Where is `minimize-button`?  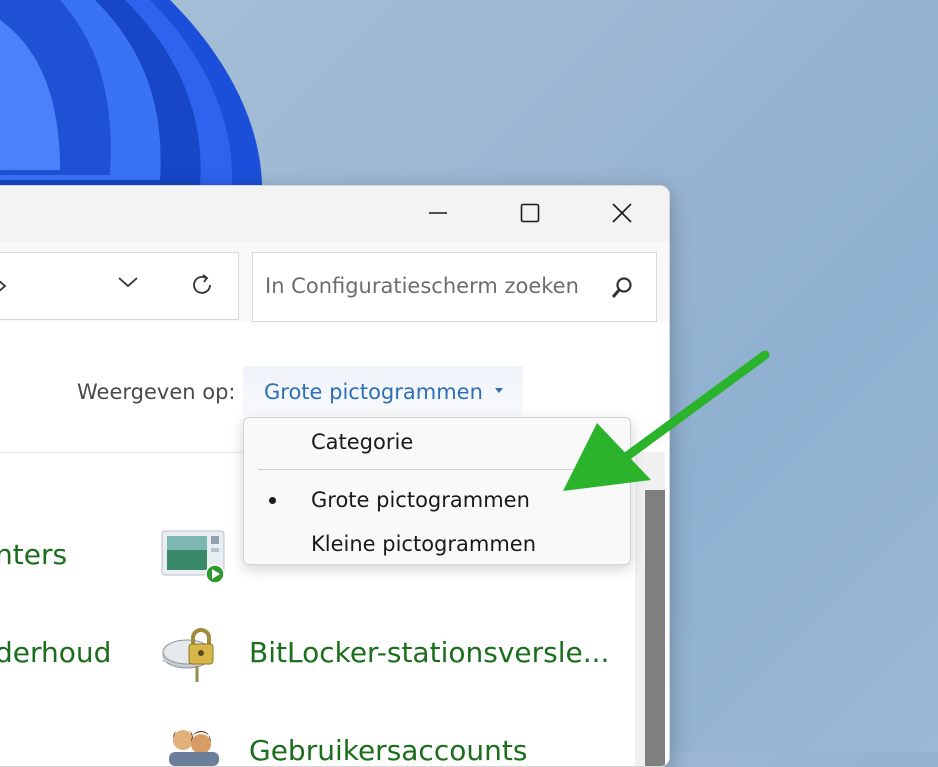
minimize-button is located at coordinates (438, 213).